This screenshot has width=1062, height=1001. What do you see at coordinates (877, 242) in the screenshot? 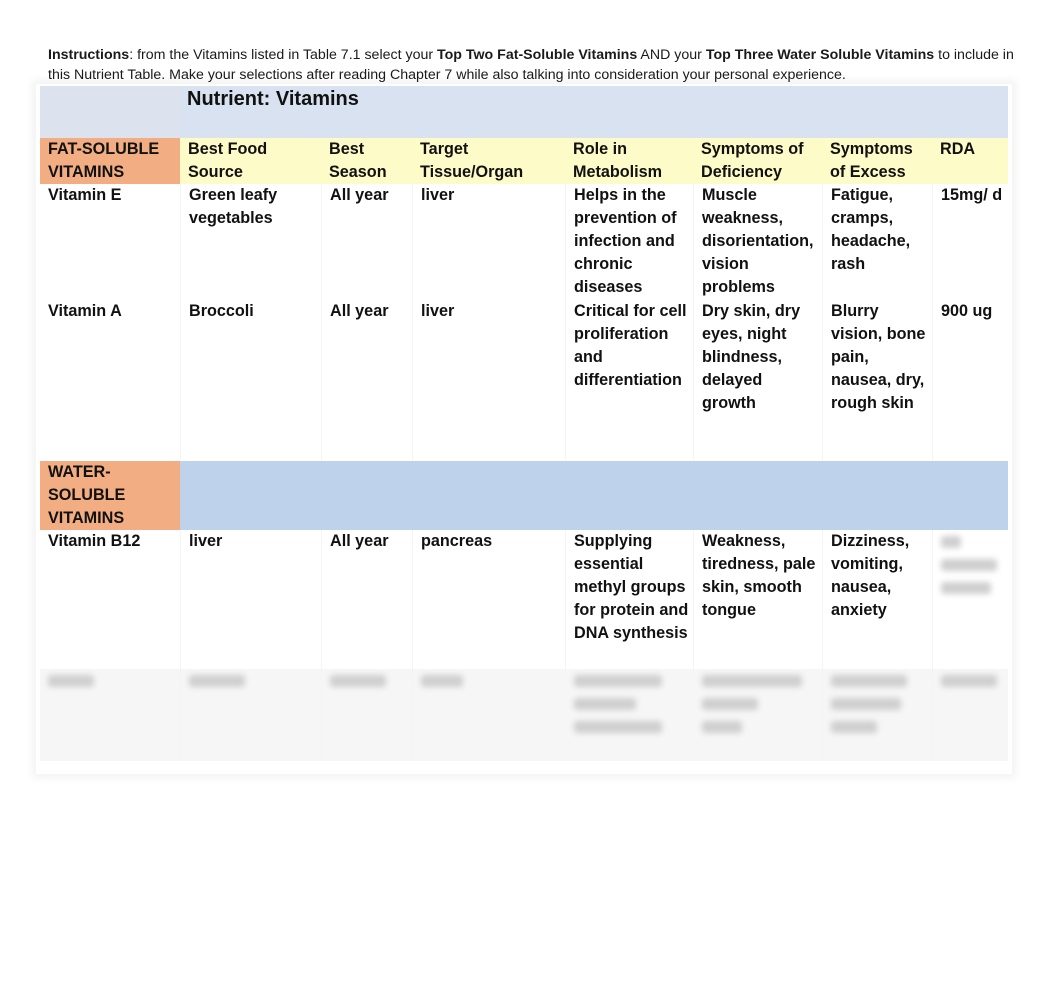
I see `excess-symptoms: Fatigue, cramps, headache, rash` at bounding box center [877, 242].